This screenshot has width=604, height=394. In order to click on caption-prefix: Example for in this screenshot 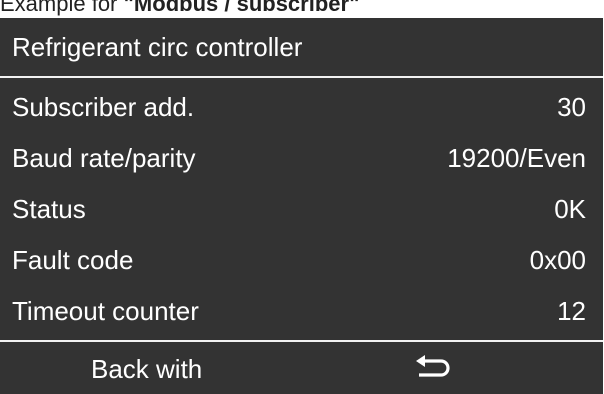, I will do `click(62, 8)`.